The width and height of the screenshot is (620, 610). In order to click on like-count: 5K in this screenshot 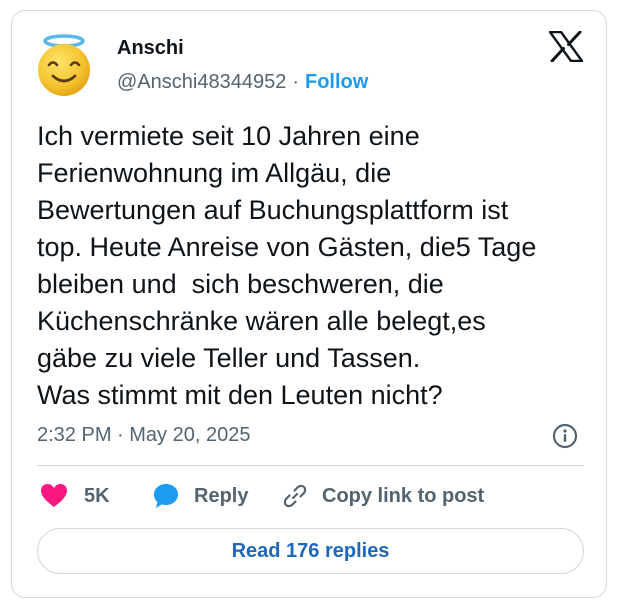, I will do `click(97, 495)`.